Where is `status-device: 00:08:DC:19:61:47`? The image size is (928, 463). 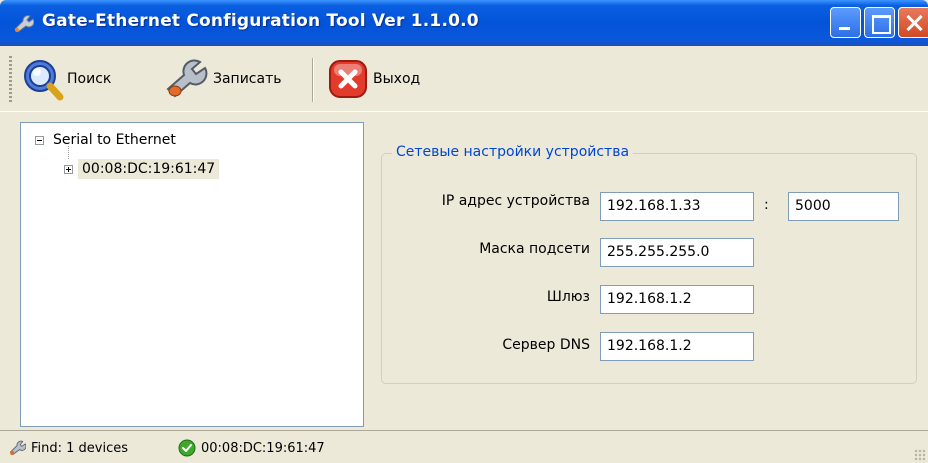 status-device: 00:08:DC:19:61:47 is located at coordinates (251, 448).